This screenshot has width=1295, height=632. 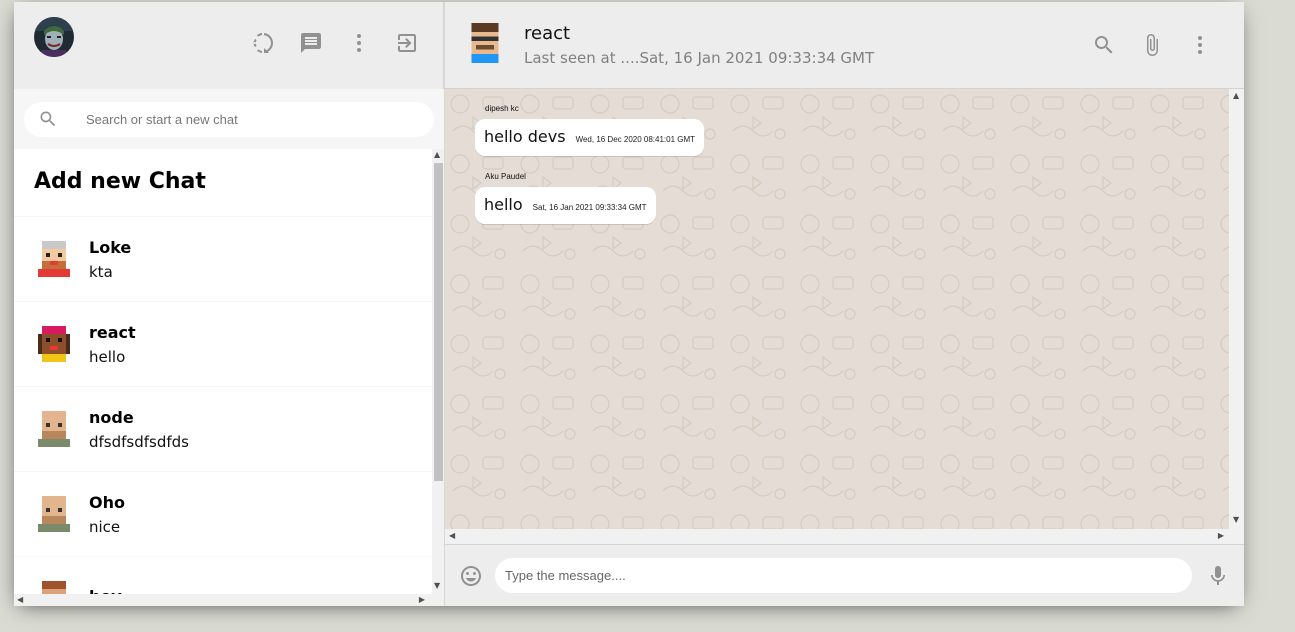 I want to click on message-bubble: hello Sat, 16 Jan 2021 09:33:34 GMT, so click(x=565, y=205).